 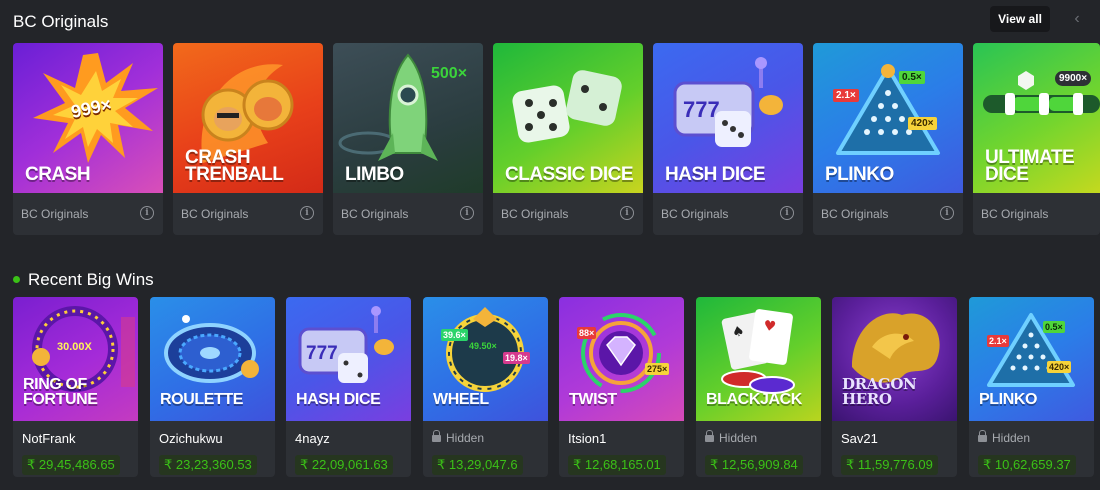 I want to click on game-thumbnail: ♠ ♥ BLACKJACK, so click(x=758, y=359).